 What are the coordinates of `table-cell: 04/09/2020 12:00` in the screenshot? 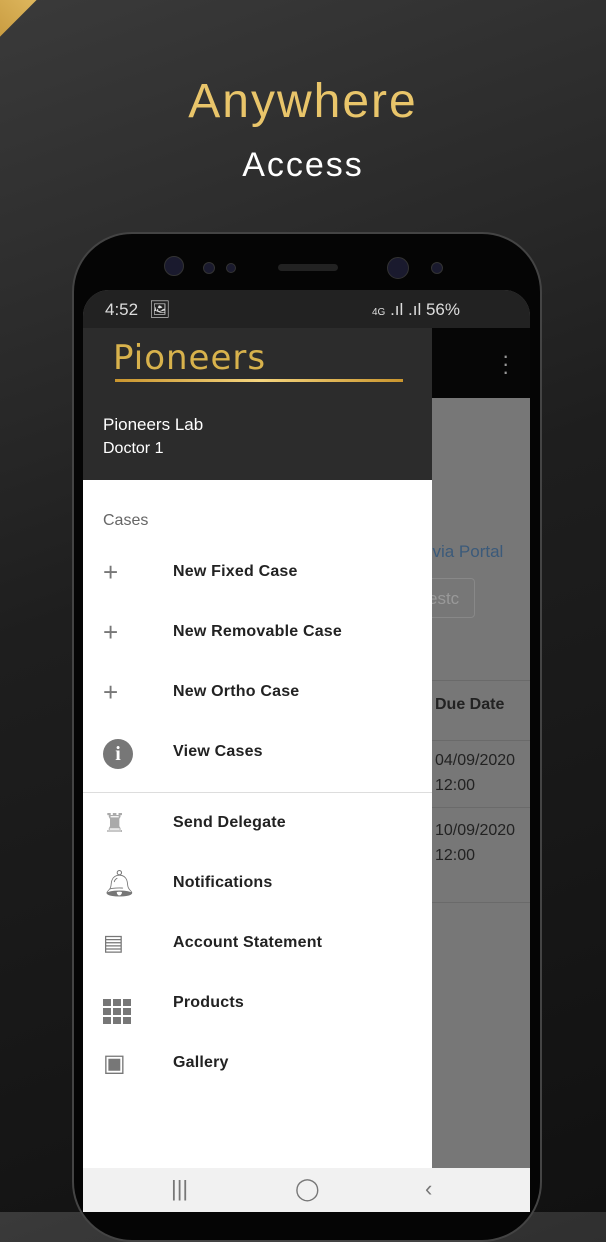 It's located at (475, 773).